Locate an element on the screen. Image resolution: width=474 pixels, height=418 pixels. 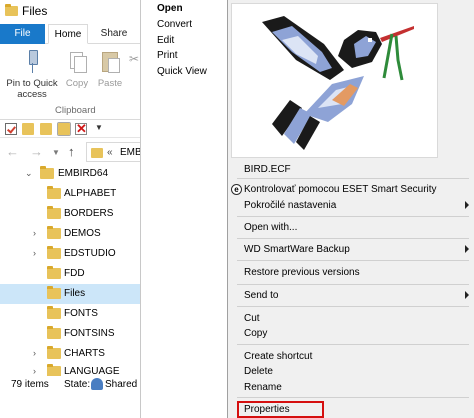
menu-item-rename: Rename is located at coordinates (351, 388).